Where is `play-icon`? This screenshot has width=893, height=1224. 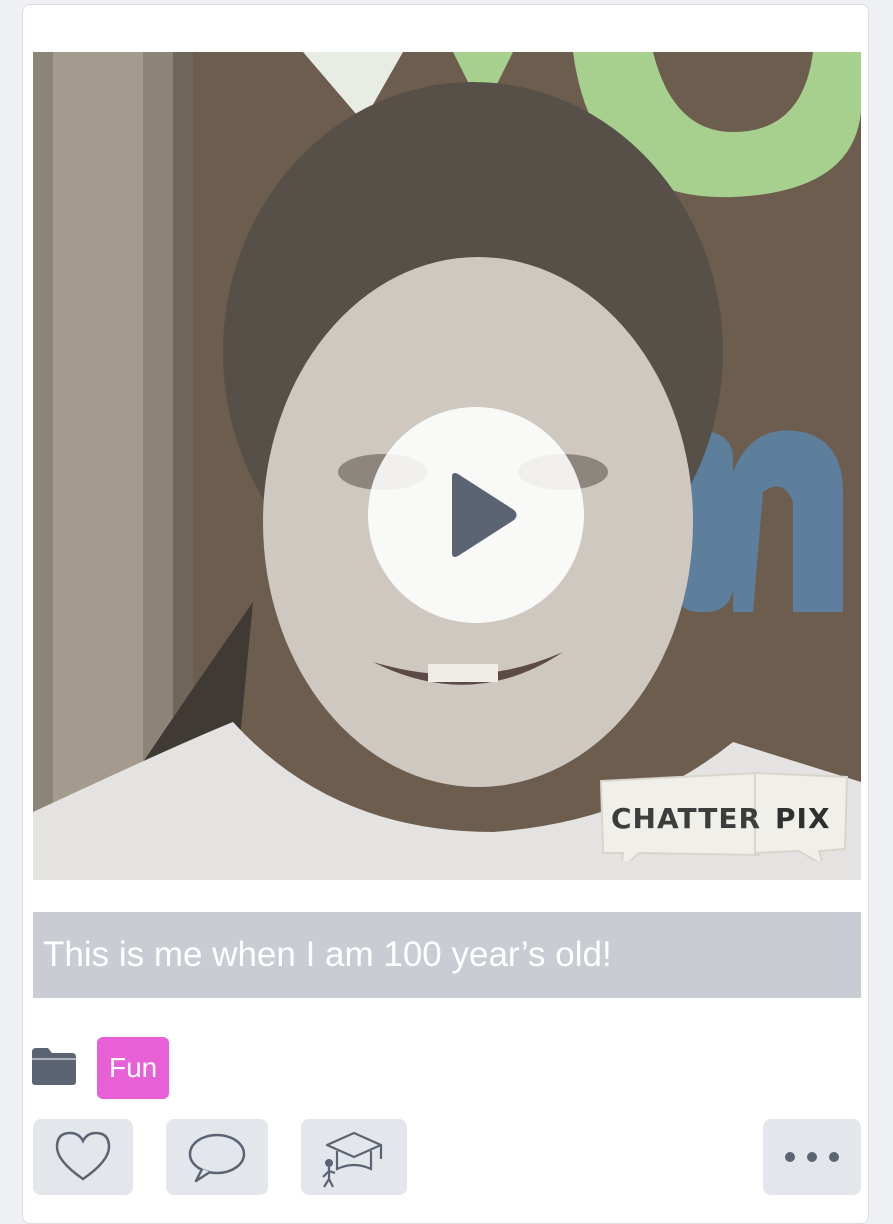 play-icon is located at coordinates (484, 515).